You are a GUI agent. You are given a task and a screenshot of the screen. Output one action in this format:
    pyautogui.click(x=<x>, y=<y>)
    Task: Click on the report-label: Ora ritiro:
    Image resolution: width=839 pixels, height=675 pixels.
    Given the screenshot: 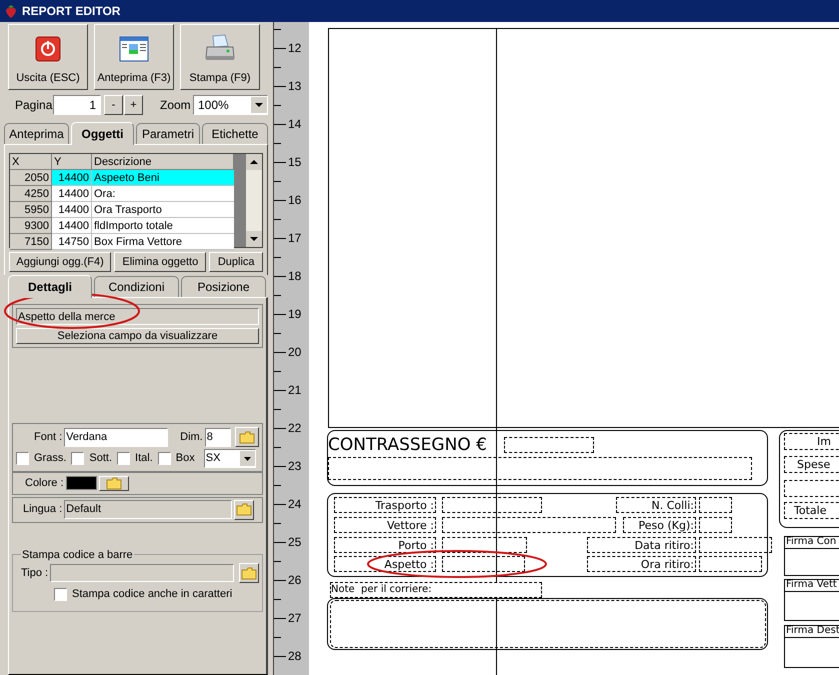 What is the action you would take?
    pyautogui.click(x=641, y=564)
    